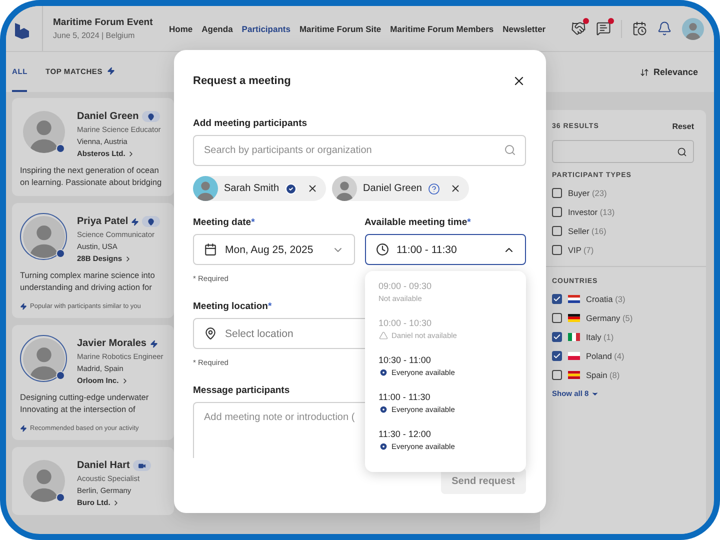 Image resolution: width=720 pixels, height=540 pixels. I want to click on filter-option: Buyer (23), so click(587, 193).